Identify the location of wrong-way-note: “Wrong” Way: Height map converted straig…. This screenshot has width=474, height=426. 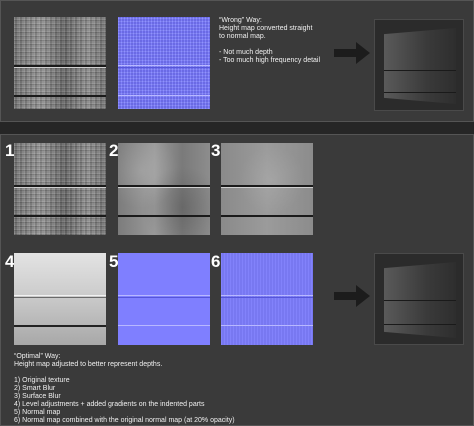
(269, 41).